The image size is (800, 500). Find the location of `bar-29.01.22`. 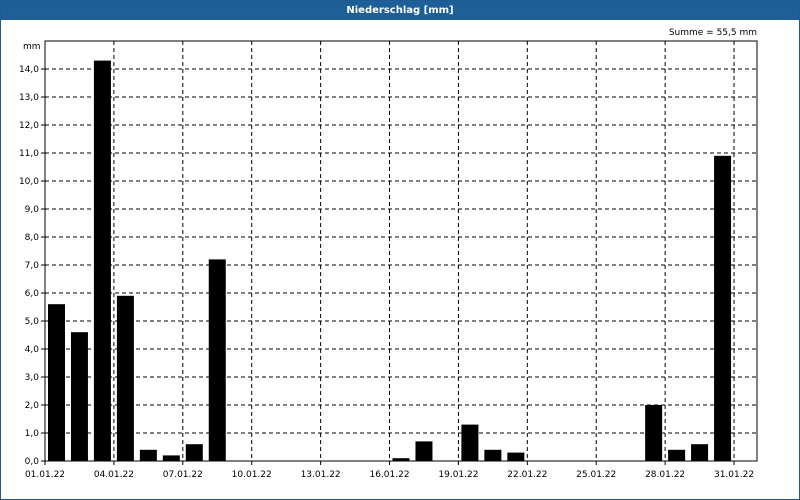

bar-29.01.22 is located at coordinates (700, 452).